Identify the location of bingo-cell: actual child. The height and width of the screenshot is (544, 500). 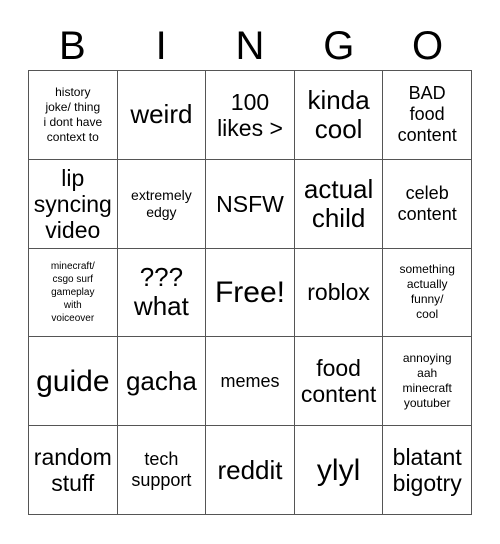
(338, 203).